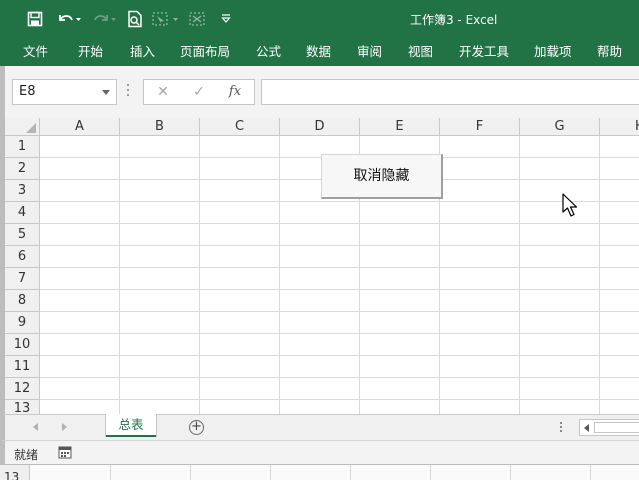  Describe the element at coordinates (22, 279) in the screenshot. I see `row-header-7: 7` at that location.